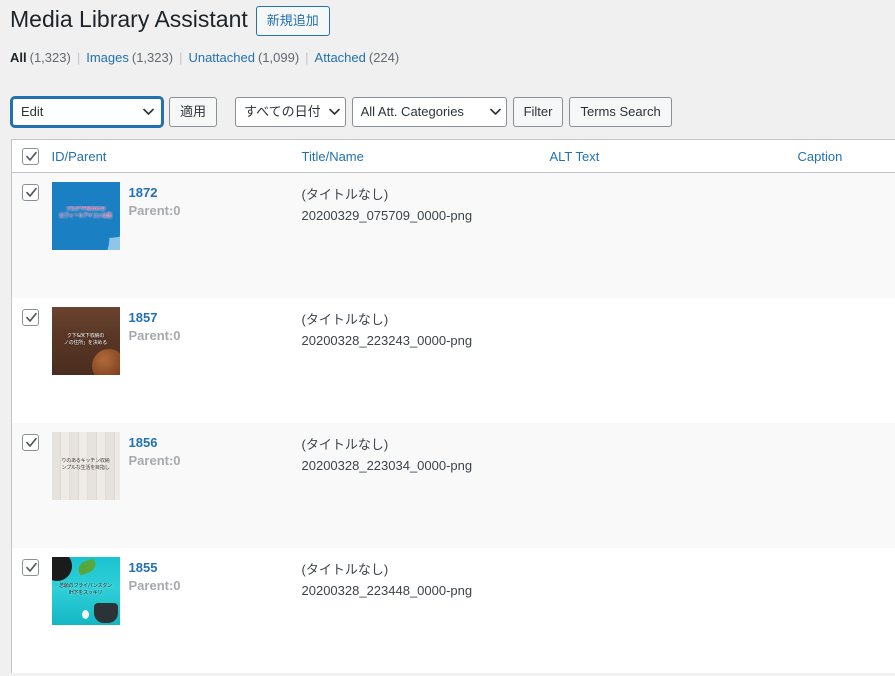 Image resolution: width=895 pixels, height=676 pixels. I want to click on status-link-images: Images (1,323), so click(129, 57).